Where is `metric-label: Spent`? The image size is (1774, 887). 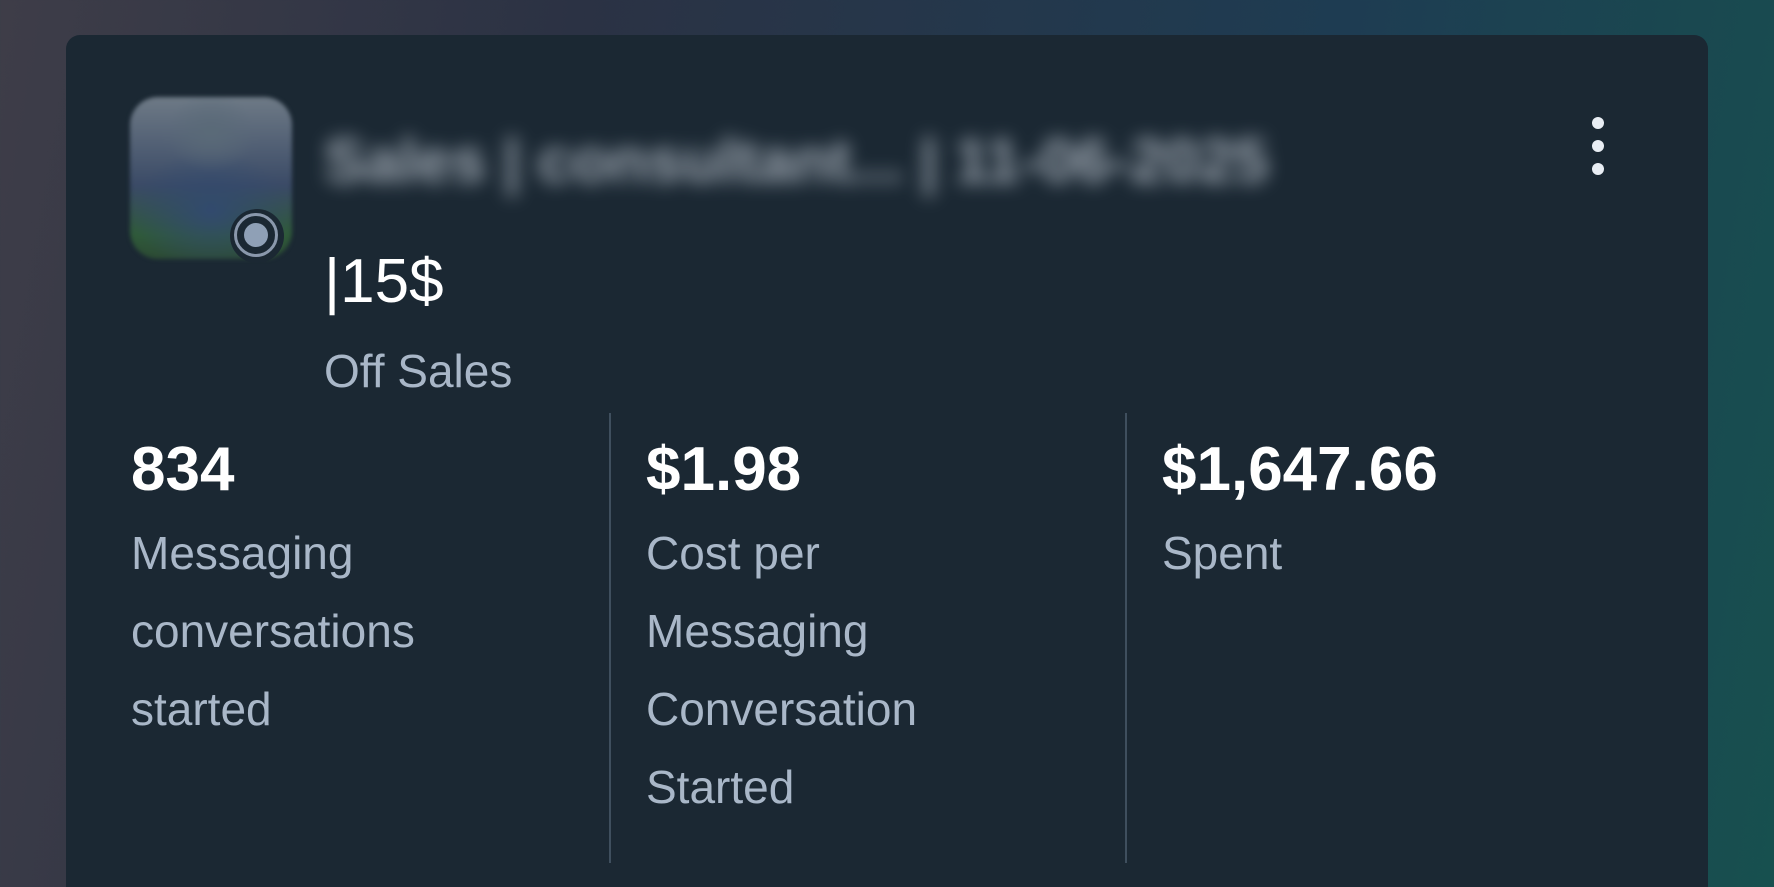
metric-label: Spent is located at coordinates (1222, 553).